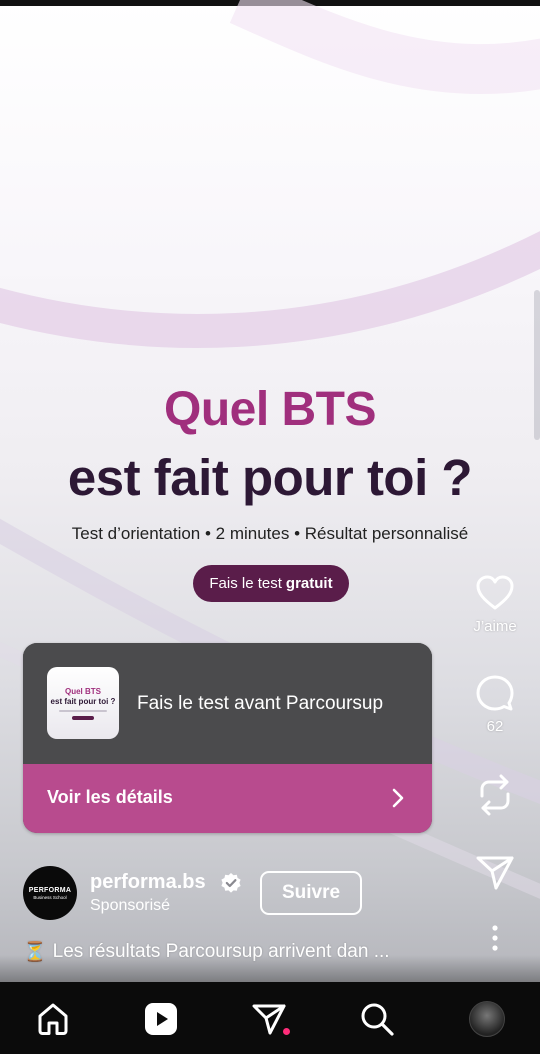 The width and height of the screenshot is (540, 1054). What do you see at coordinates (110, 797) in the screenshot?
I see `see-details-label: Voir les détails` at bounding box center [110, 797].